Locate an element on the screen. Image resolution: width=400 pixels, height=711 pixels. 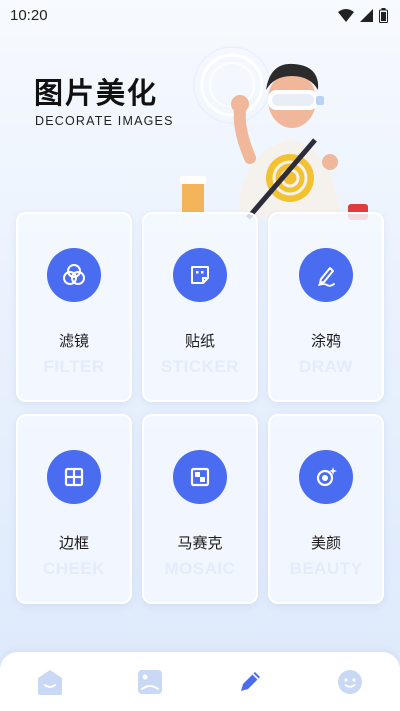
tool-en-label: DRAW is located at coordinates (326, 366).